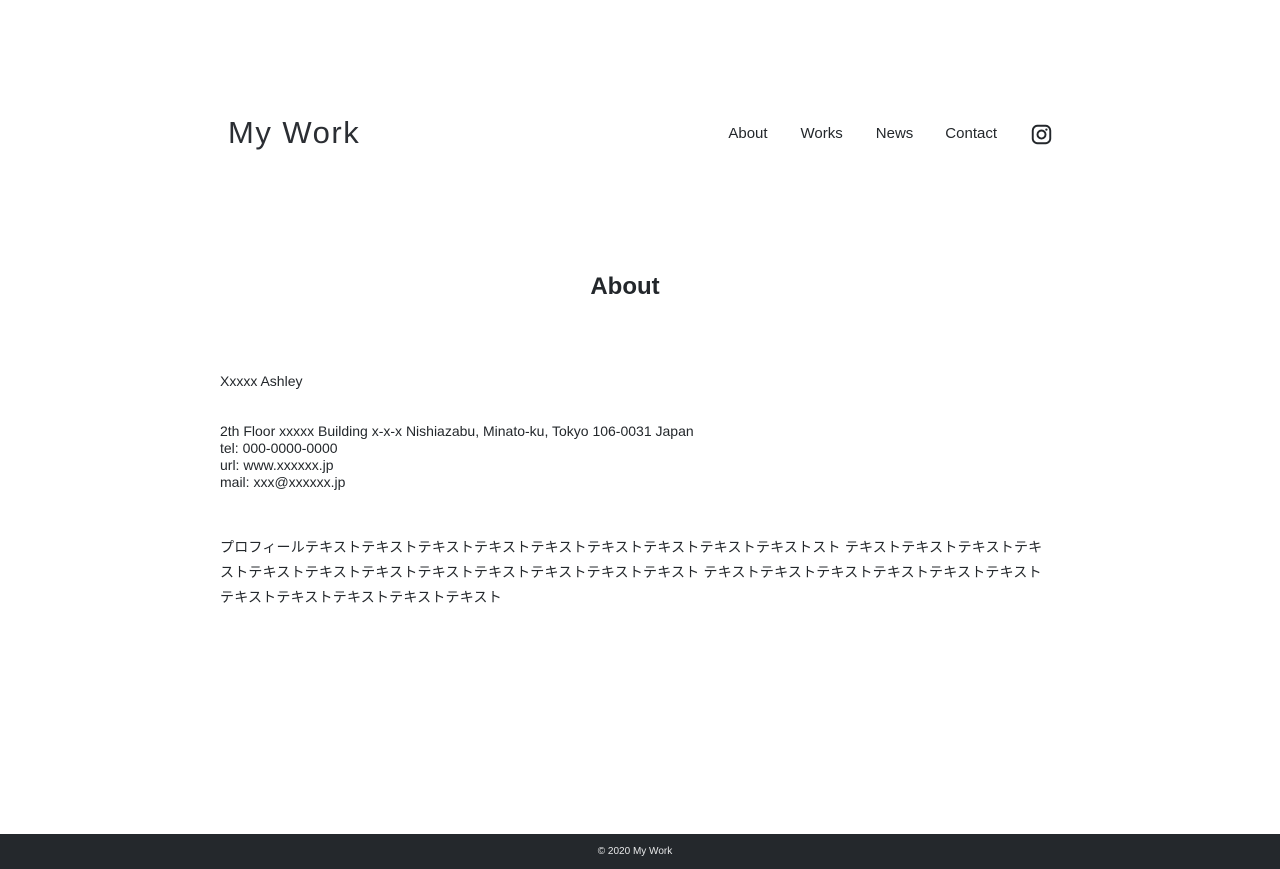  I want to click on nav-link-works: Works, so click(822, 134).